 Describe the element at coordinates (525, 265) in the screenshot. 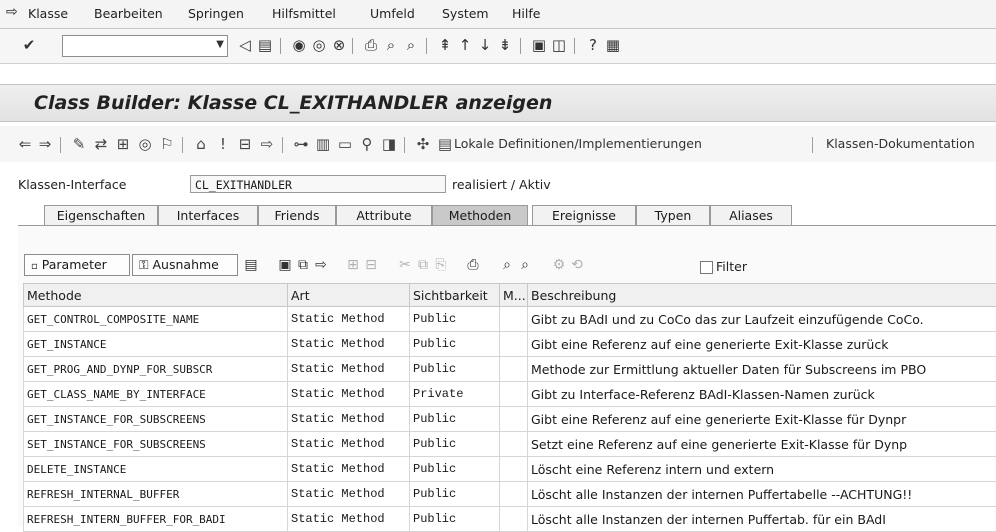

I see `find-next-icon: ⌕` at that location.